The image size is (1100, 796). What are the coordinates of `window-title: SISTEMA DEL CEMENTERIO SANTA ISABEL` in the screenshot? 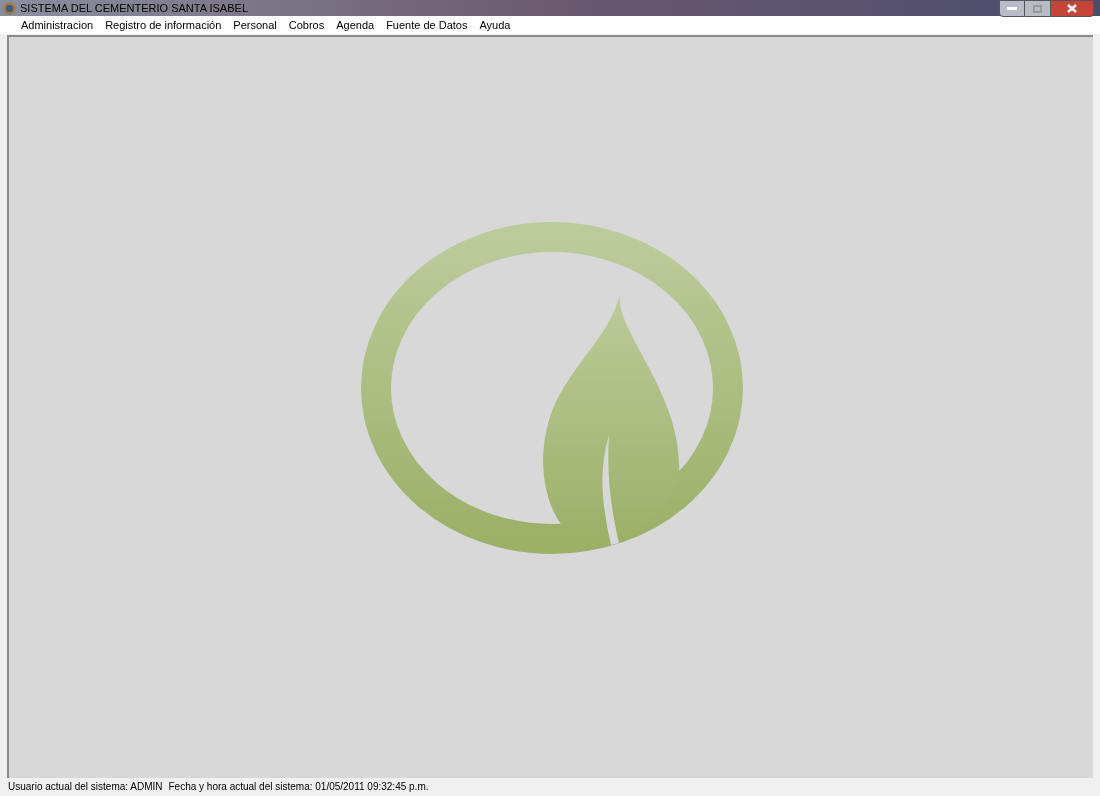 It's located at (134, 8).